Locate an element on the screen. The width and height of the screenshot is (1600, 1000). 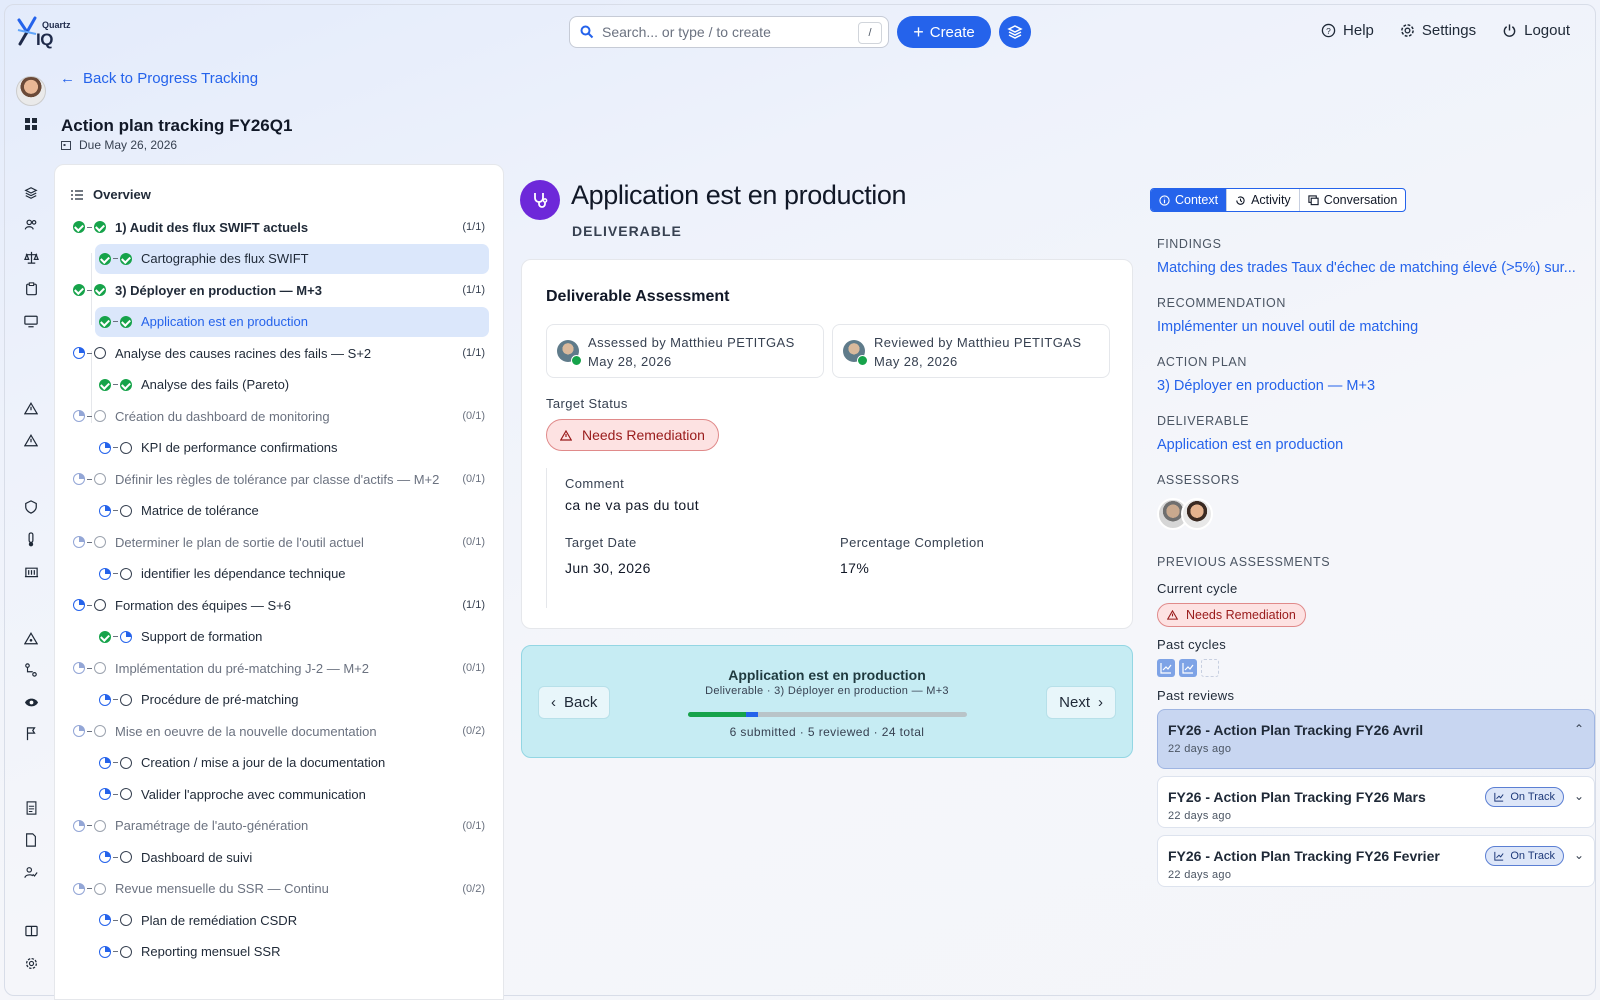
tab-activity-label: Activity is located at coordinates (1271, 200).